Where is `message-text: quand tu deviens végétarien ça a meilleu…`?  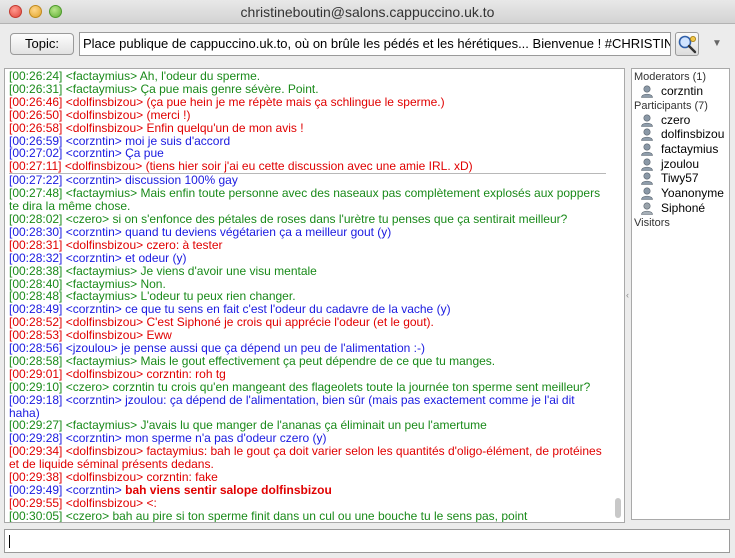 message-text: quand tu deviens végétarien ça a meilleu… is located at coordinates (258, 231).